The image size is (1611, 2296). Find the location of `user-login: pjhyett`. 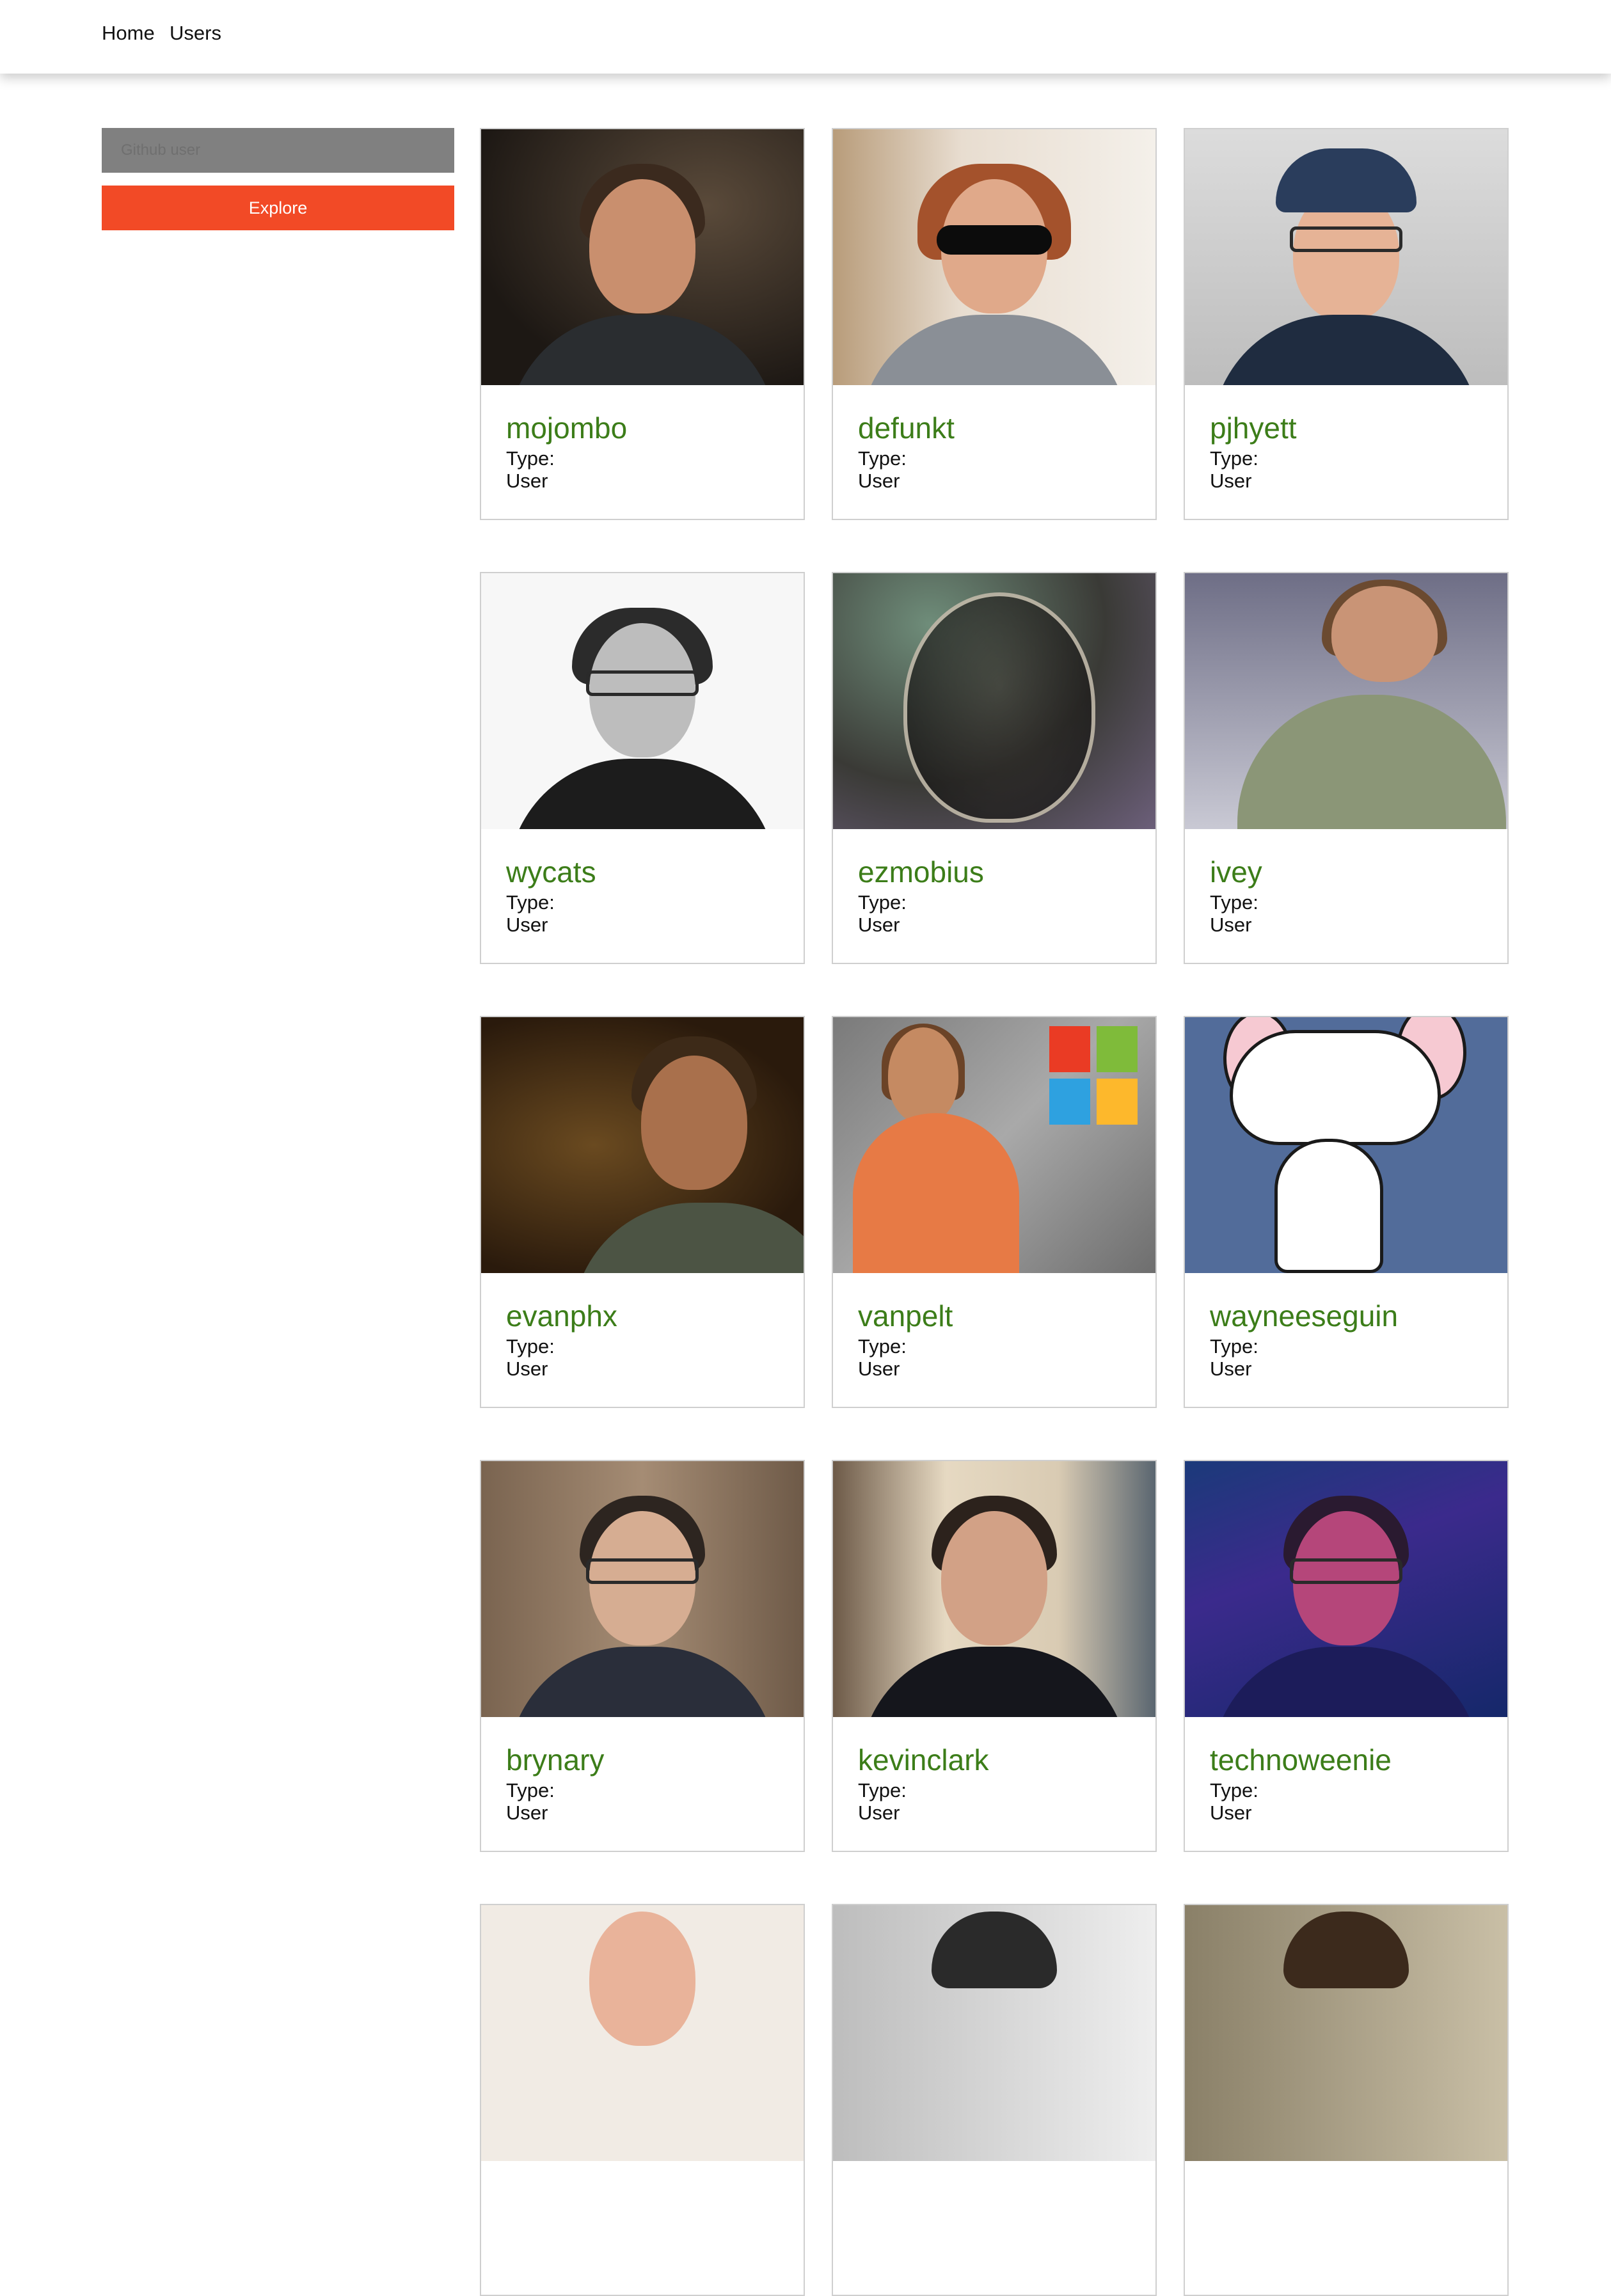

user-login: pjhyett is located at coordinates (1253, 428).